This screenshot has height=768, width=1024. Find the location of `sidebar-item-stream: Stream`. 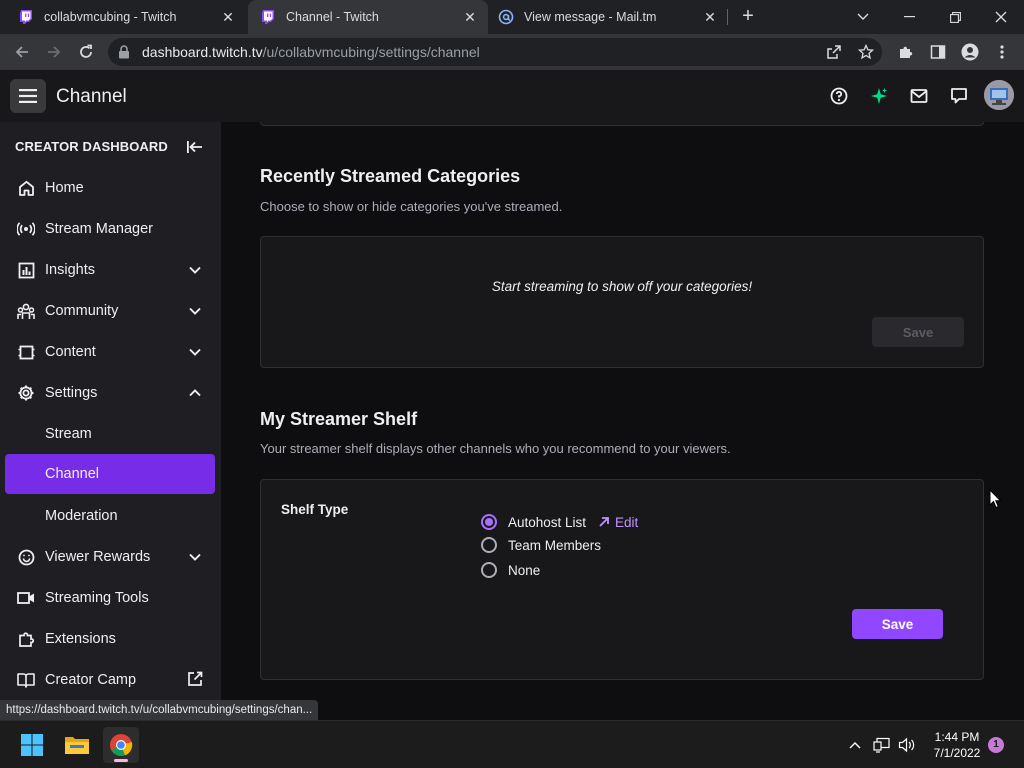

sidebar-item-stream: Stream is located at coordinates (110, 434).